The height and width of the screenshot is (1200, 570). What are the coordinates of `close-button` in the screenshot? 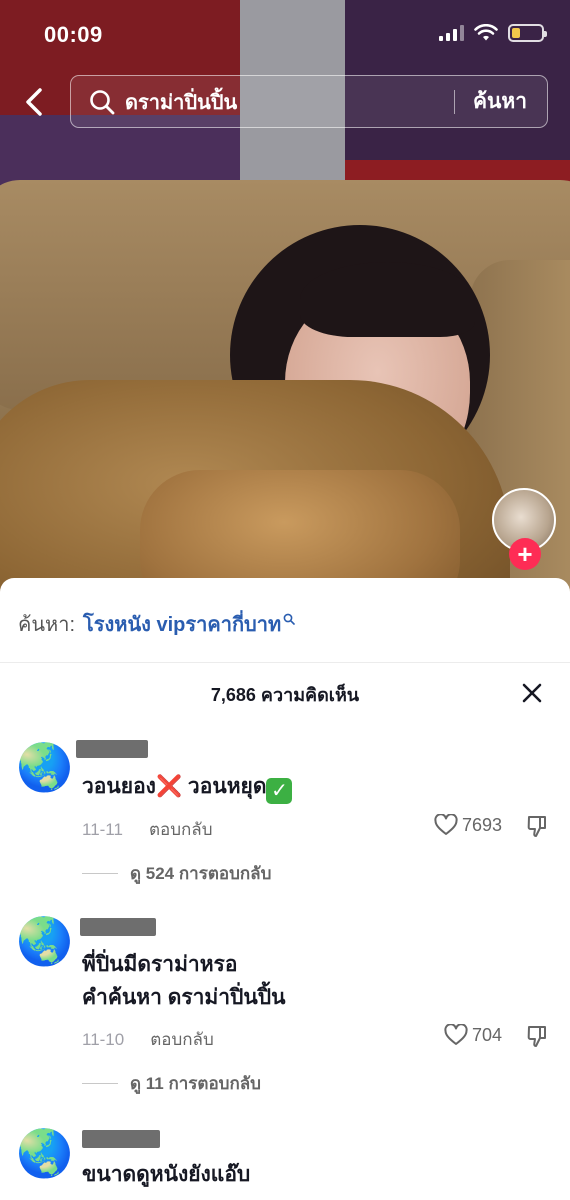 It's located at (532, 693).